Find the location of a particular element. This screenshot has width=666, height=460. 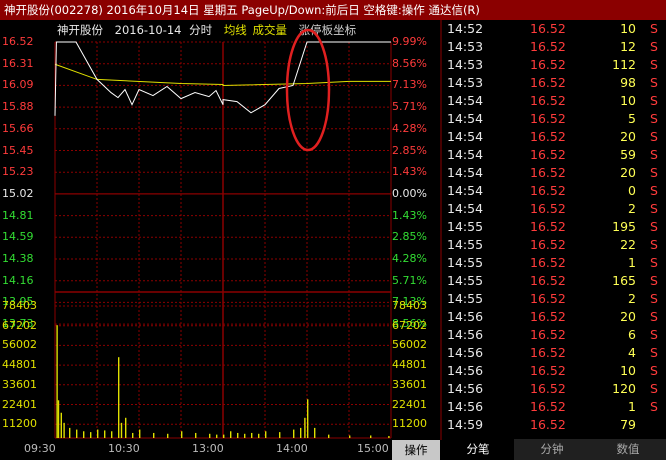

trade-row: 14:55 16.52 2 S is located at coordinates (554, 299).